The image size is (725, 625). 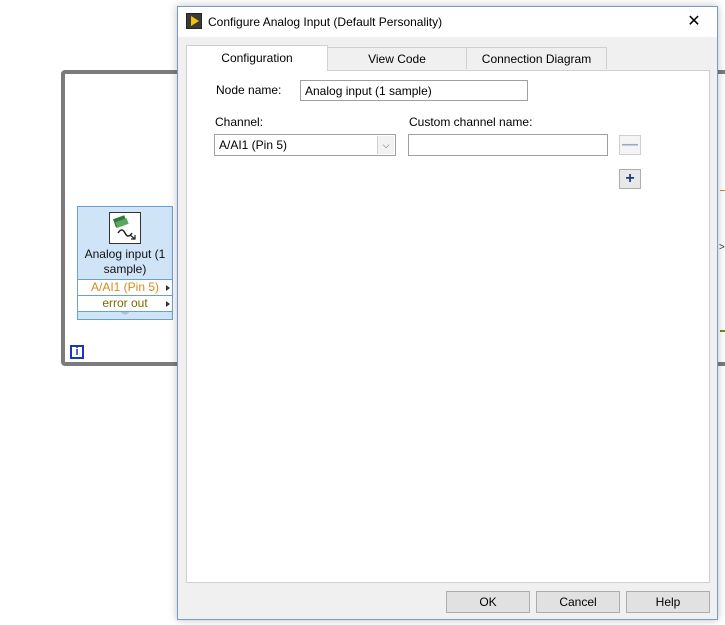 What do you see at coordinates (257, 58) in the screenshot?
I see `tab-configuration: Configuration` at bounding box center [257, 58].